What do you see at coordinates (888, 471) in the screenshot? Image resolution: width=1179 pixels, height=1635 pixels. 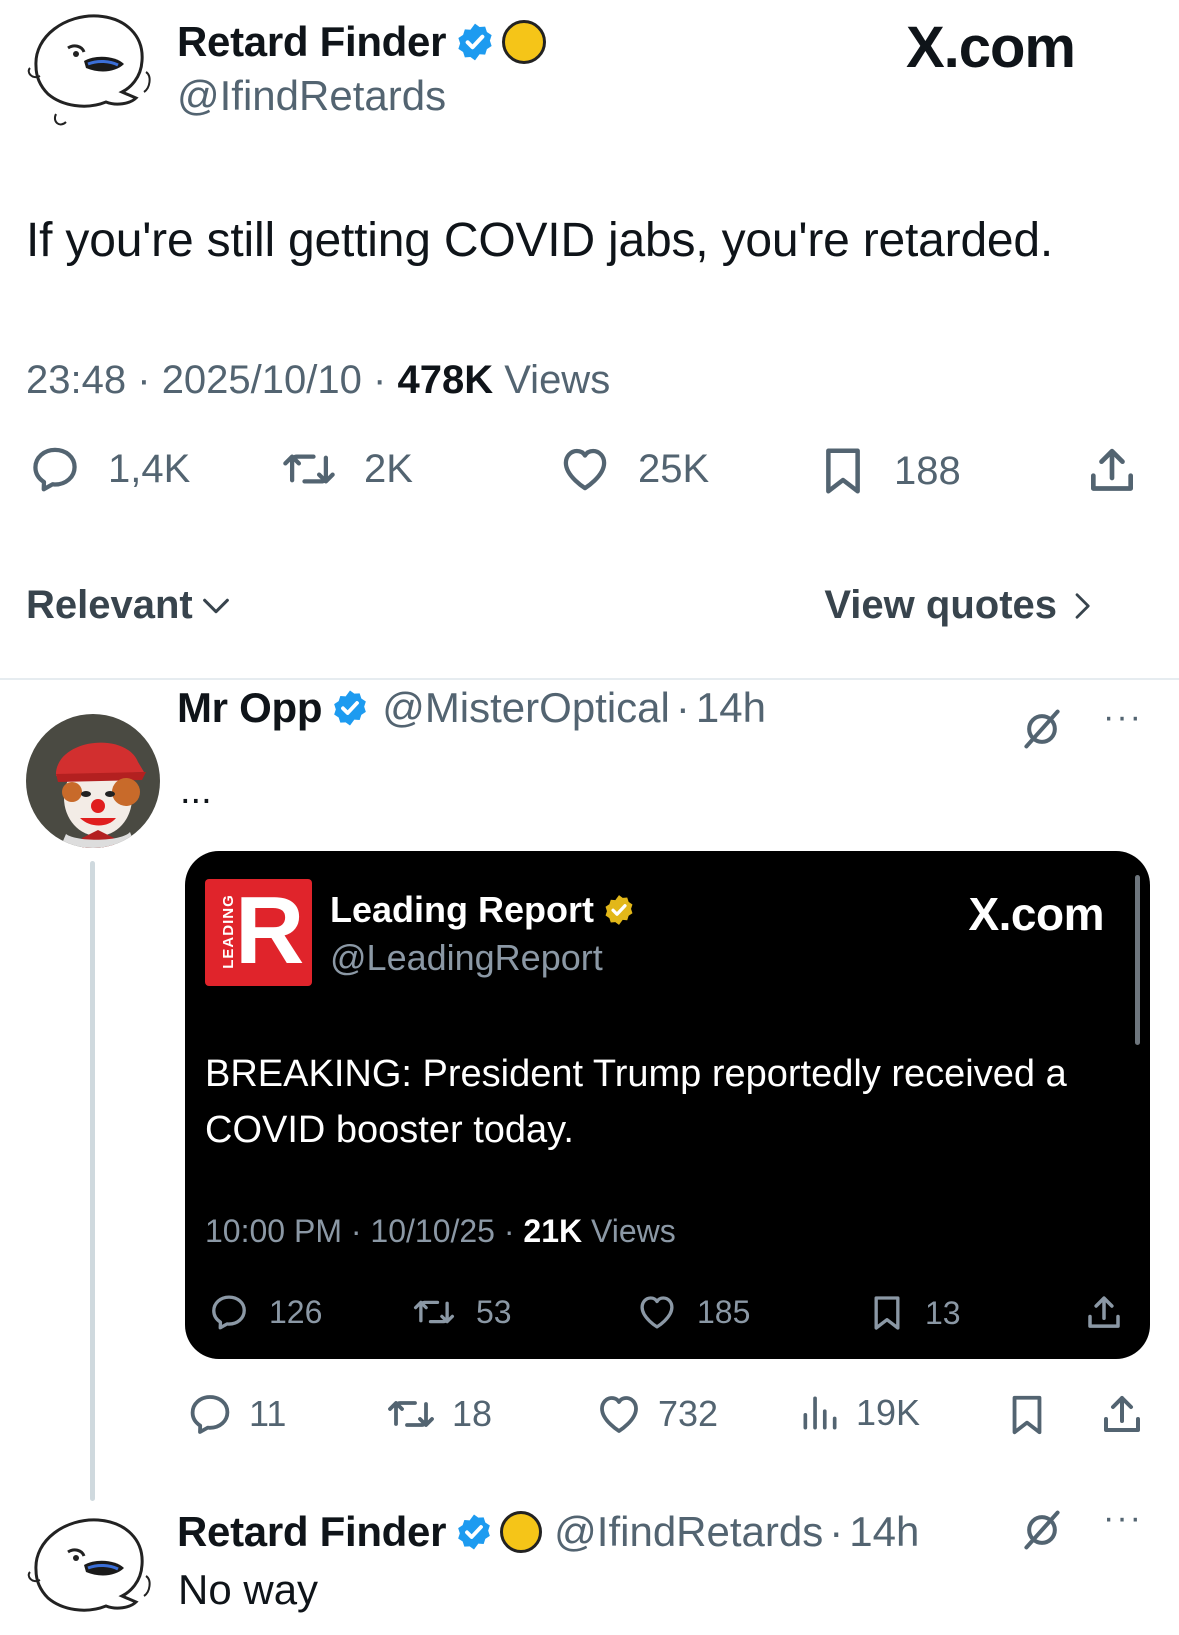 I see `bookmark-button: 188` at bounding box center [888, 471].